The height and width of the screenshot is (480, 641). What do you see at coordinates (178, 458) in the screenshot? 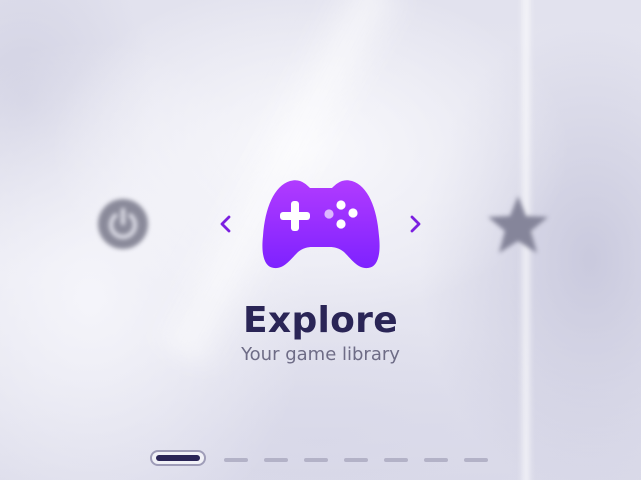
I see `page-dot-active` at bounding box center [178, 458].